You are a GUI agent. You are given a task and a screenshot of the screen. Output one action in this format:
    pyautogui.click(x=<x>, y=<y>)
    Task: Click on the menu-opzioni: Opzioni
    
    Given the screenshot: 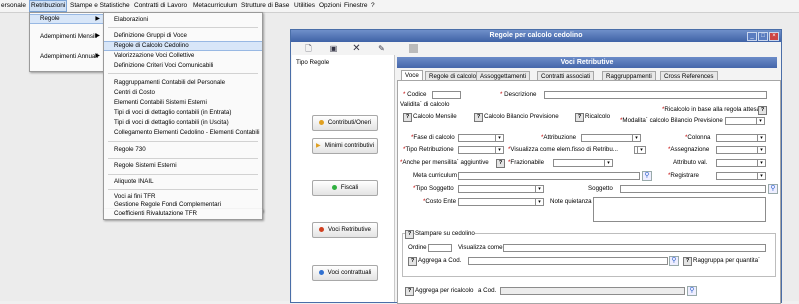 What is the action you would take?
    pyautogui.click(x=330, y=6)
    